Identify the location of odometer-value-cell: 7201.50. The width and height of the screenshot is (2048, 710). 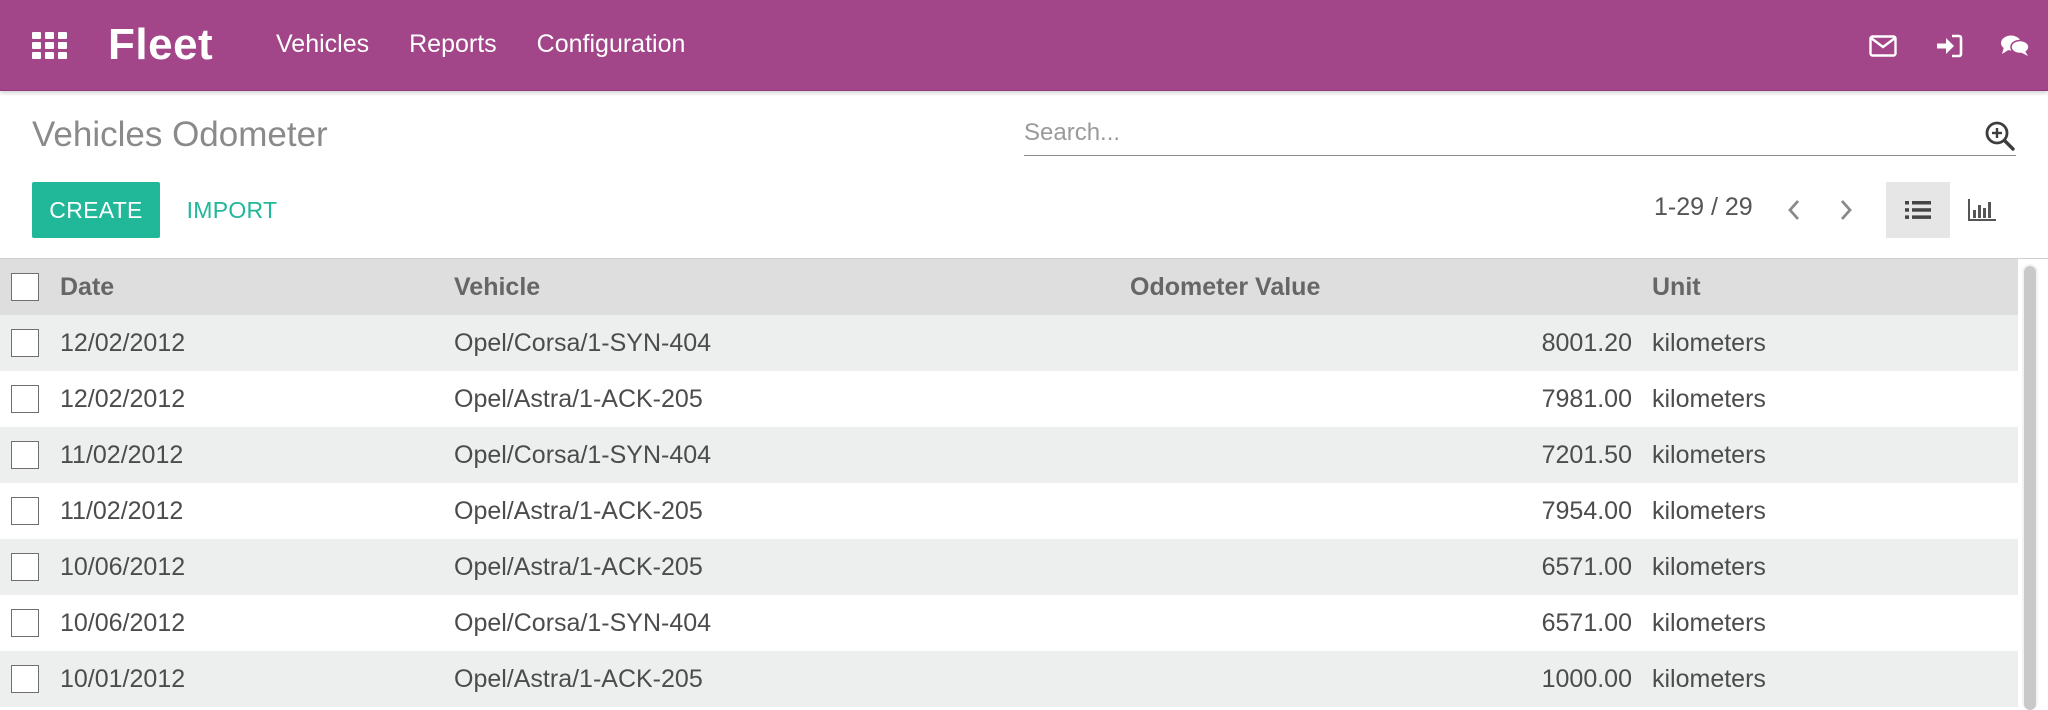
(1586, 454).